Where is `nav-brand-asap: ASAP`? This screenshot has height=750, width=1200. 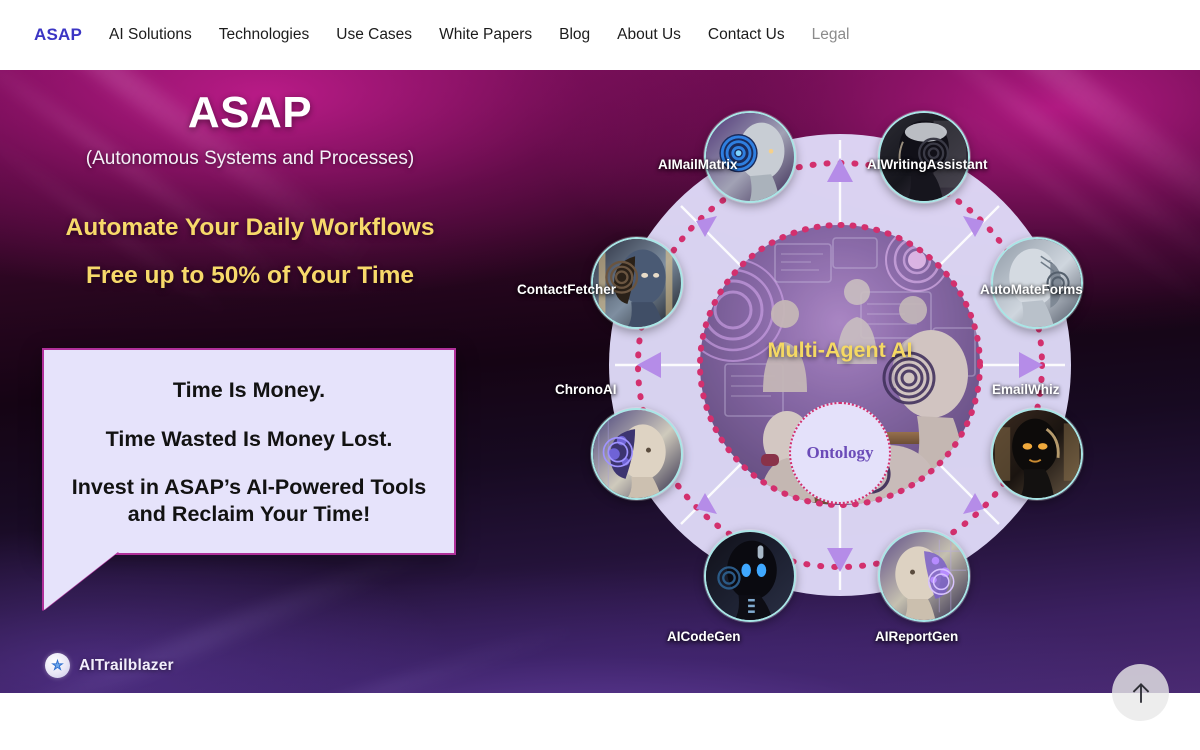 nav-brand-asap: ASAP is located at coordinates (58, 35).